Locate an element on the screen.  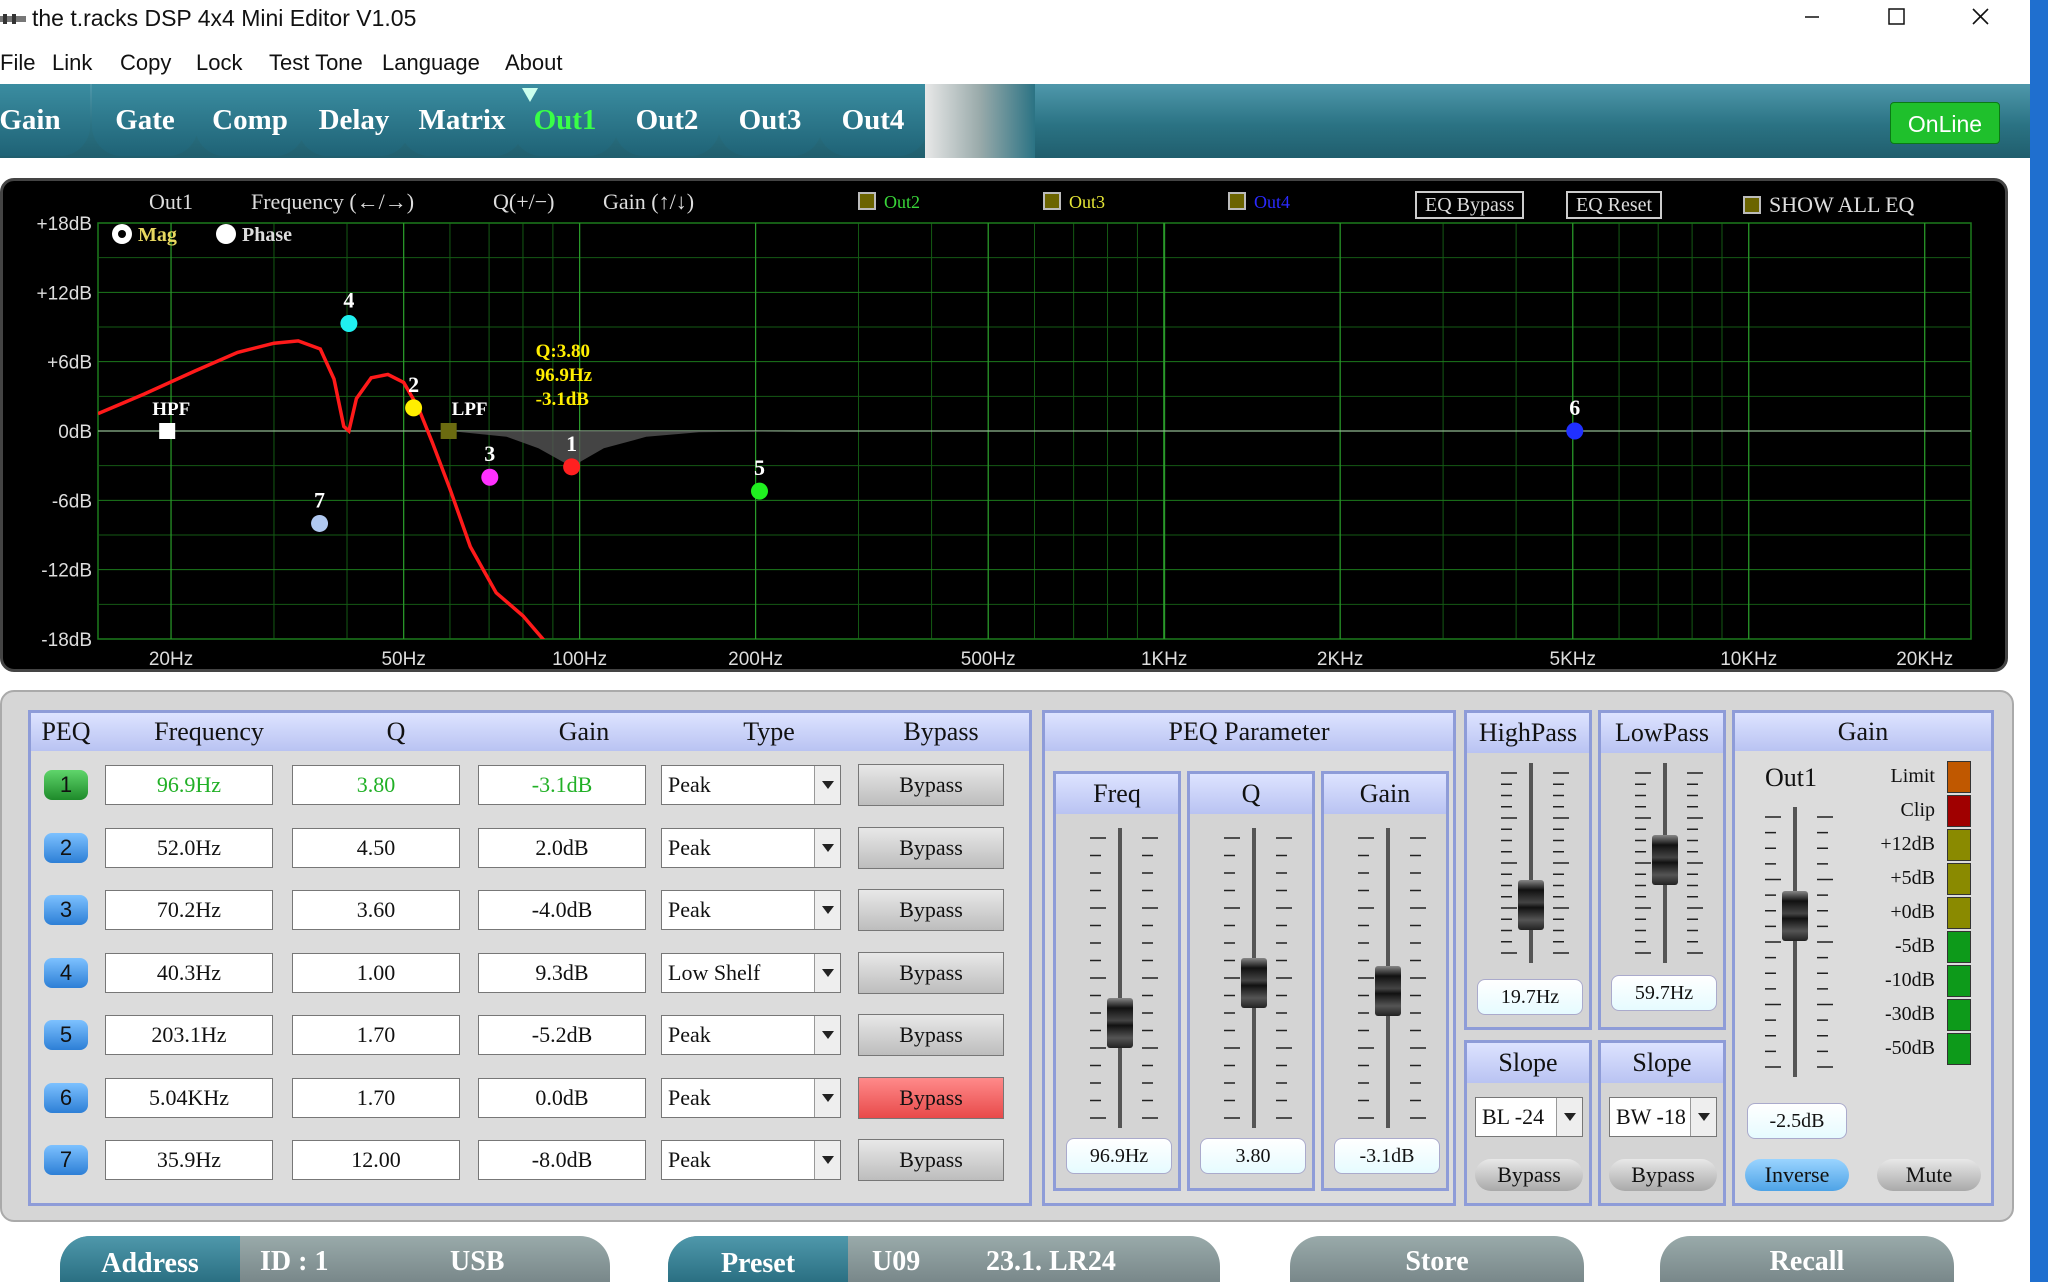
show-all-eq-toggle: SHOW ALL EQ is located at coordinates (1828, 205).